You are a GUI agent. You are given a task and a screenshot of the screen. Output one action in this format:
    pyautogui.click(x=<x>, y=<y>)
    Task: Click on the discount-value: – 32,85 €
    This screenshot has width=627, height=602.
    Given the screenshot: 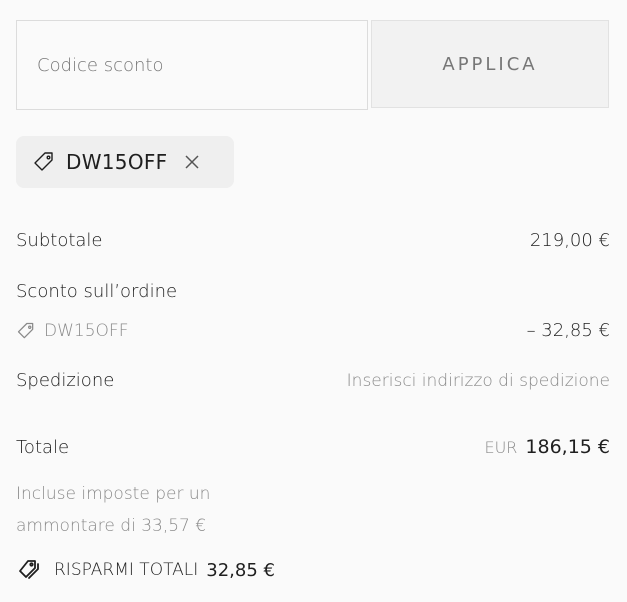 What is the action you would take?
    pyautogui.click(x=568, y=330)
    